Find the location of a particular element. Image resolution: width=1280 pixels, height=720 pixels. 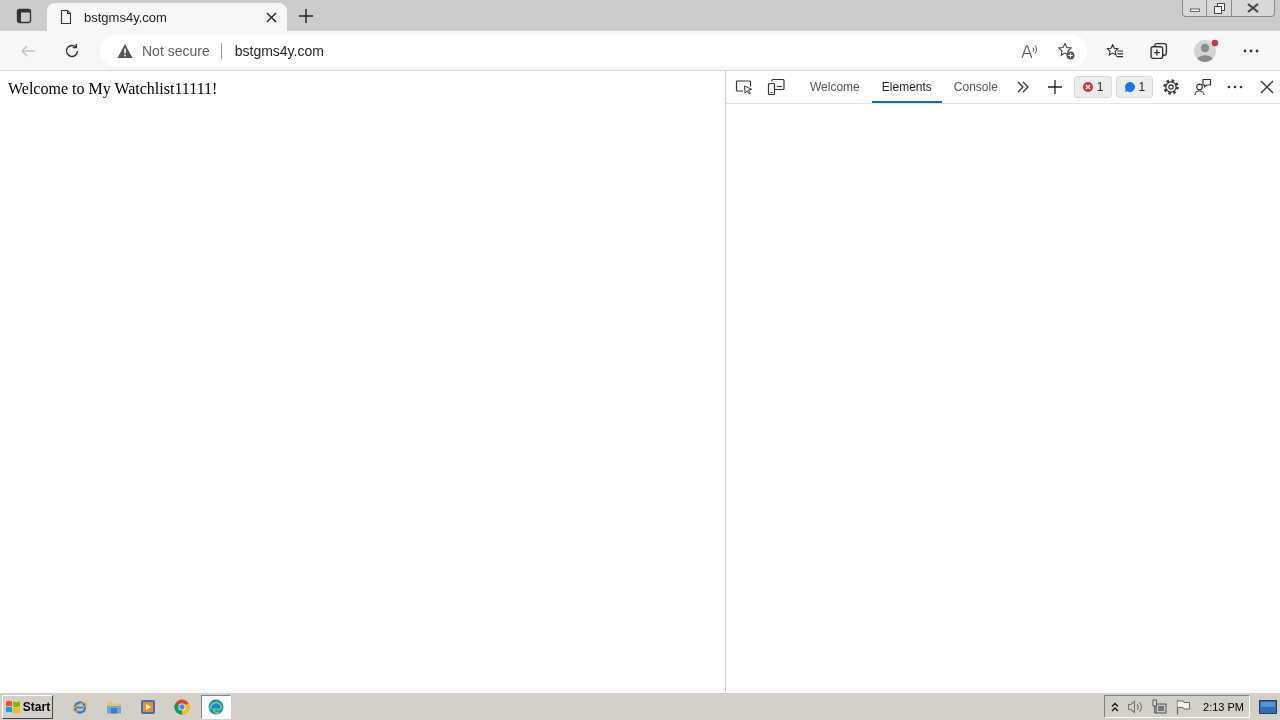

windows-flag-icon is located at coordinates (12, 706).